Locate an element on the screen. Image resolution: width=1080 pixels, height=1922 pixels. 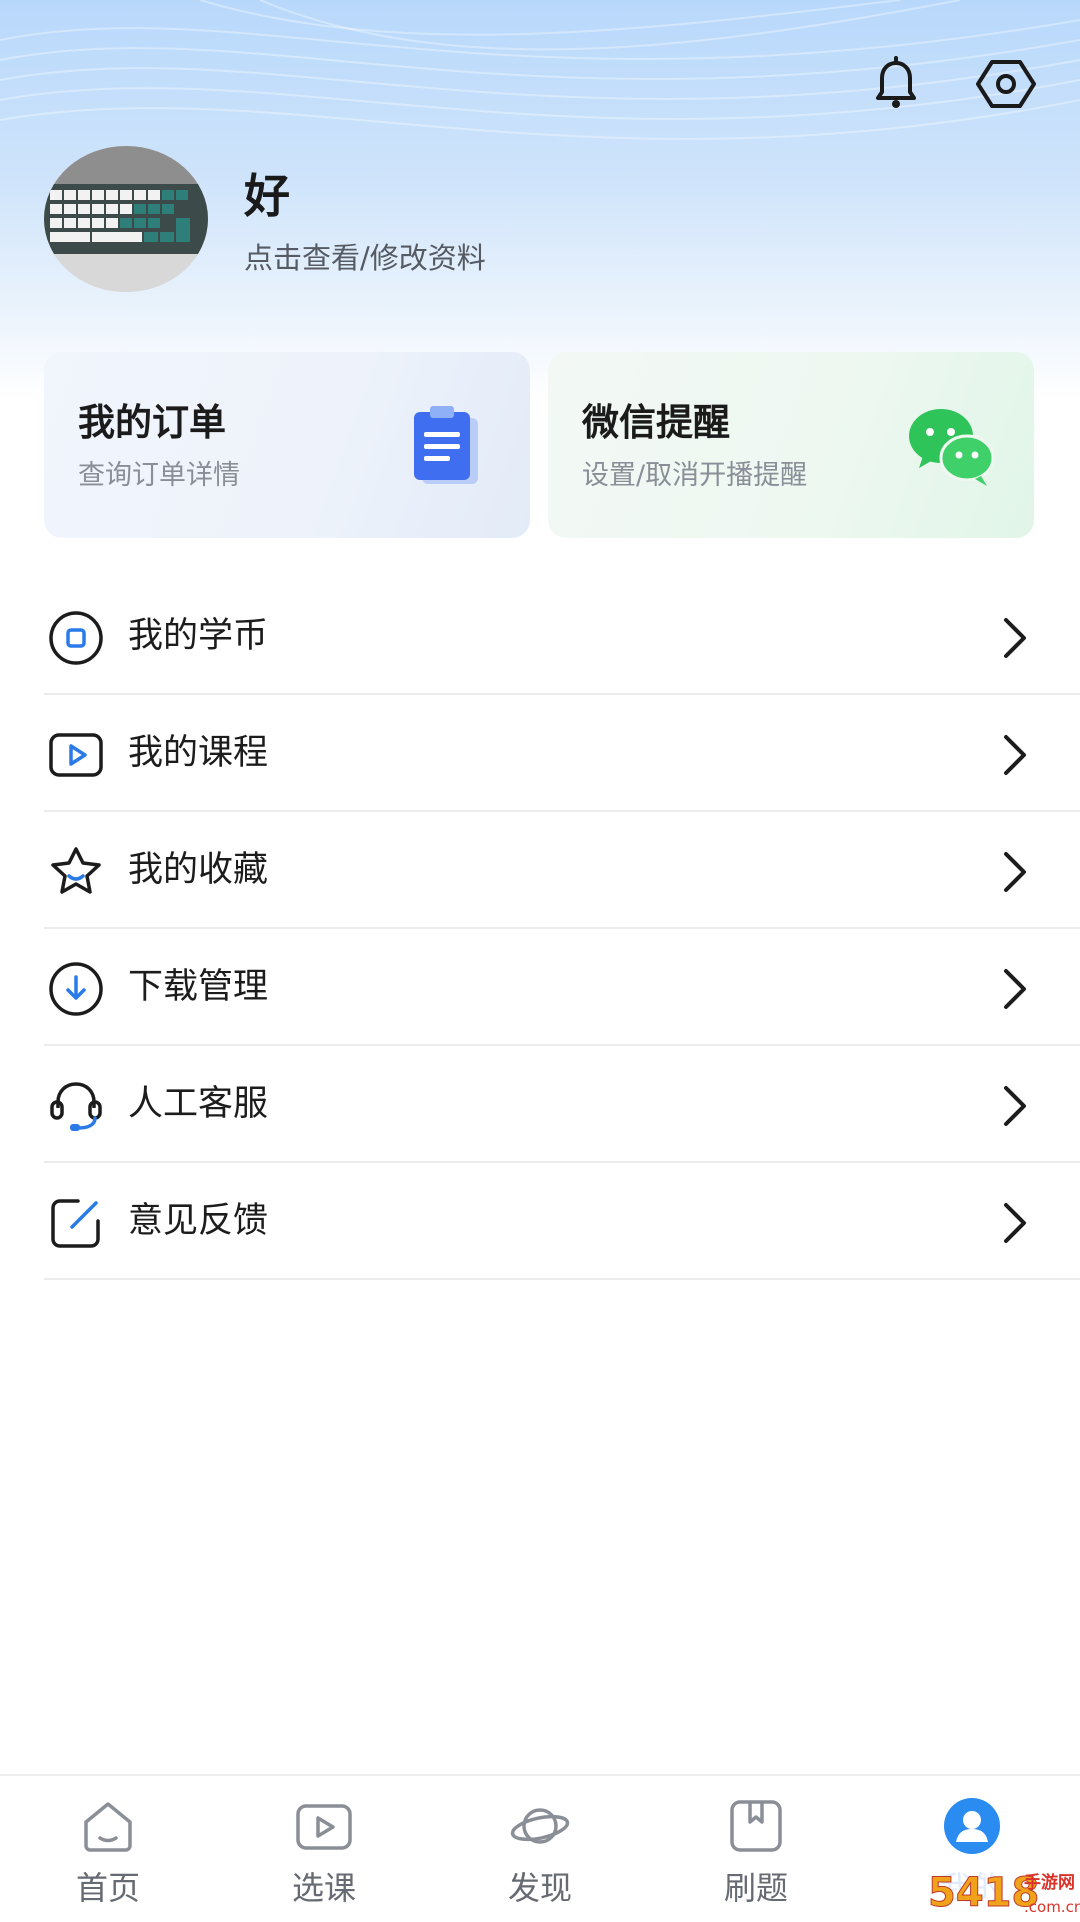
site-watermark-logo: 5418 手游网 .com.cn is located at coordinates (1003, 1891).